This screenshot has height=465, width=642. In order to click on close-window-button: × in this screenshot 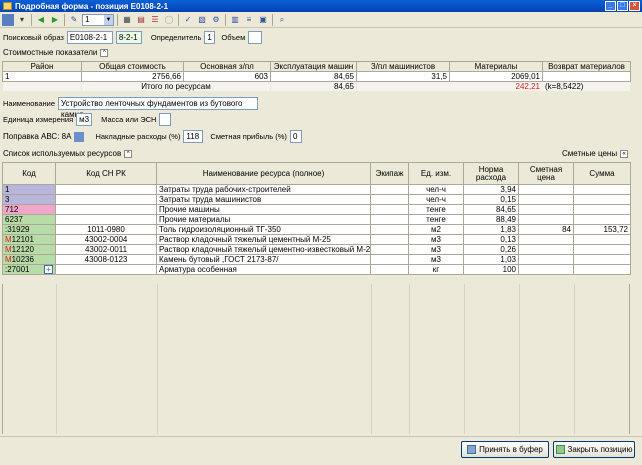, I will do `click(634, 6)`.